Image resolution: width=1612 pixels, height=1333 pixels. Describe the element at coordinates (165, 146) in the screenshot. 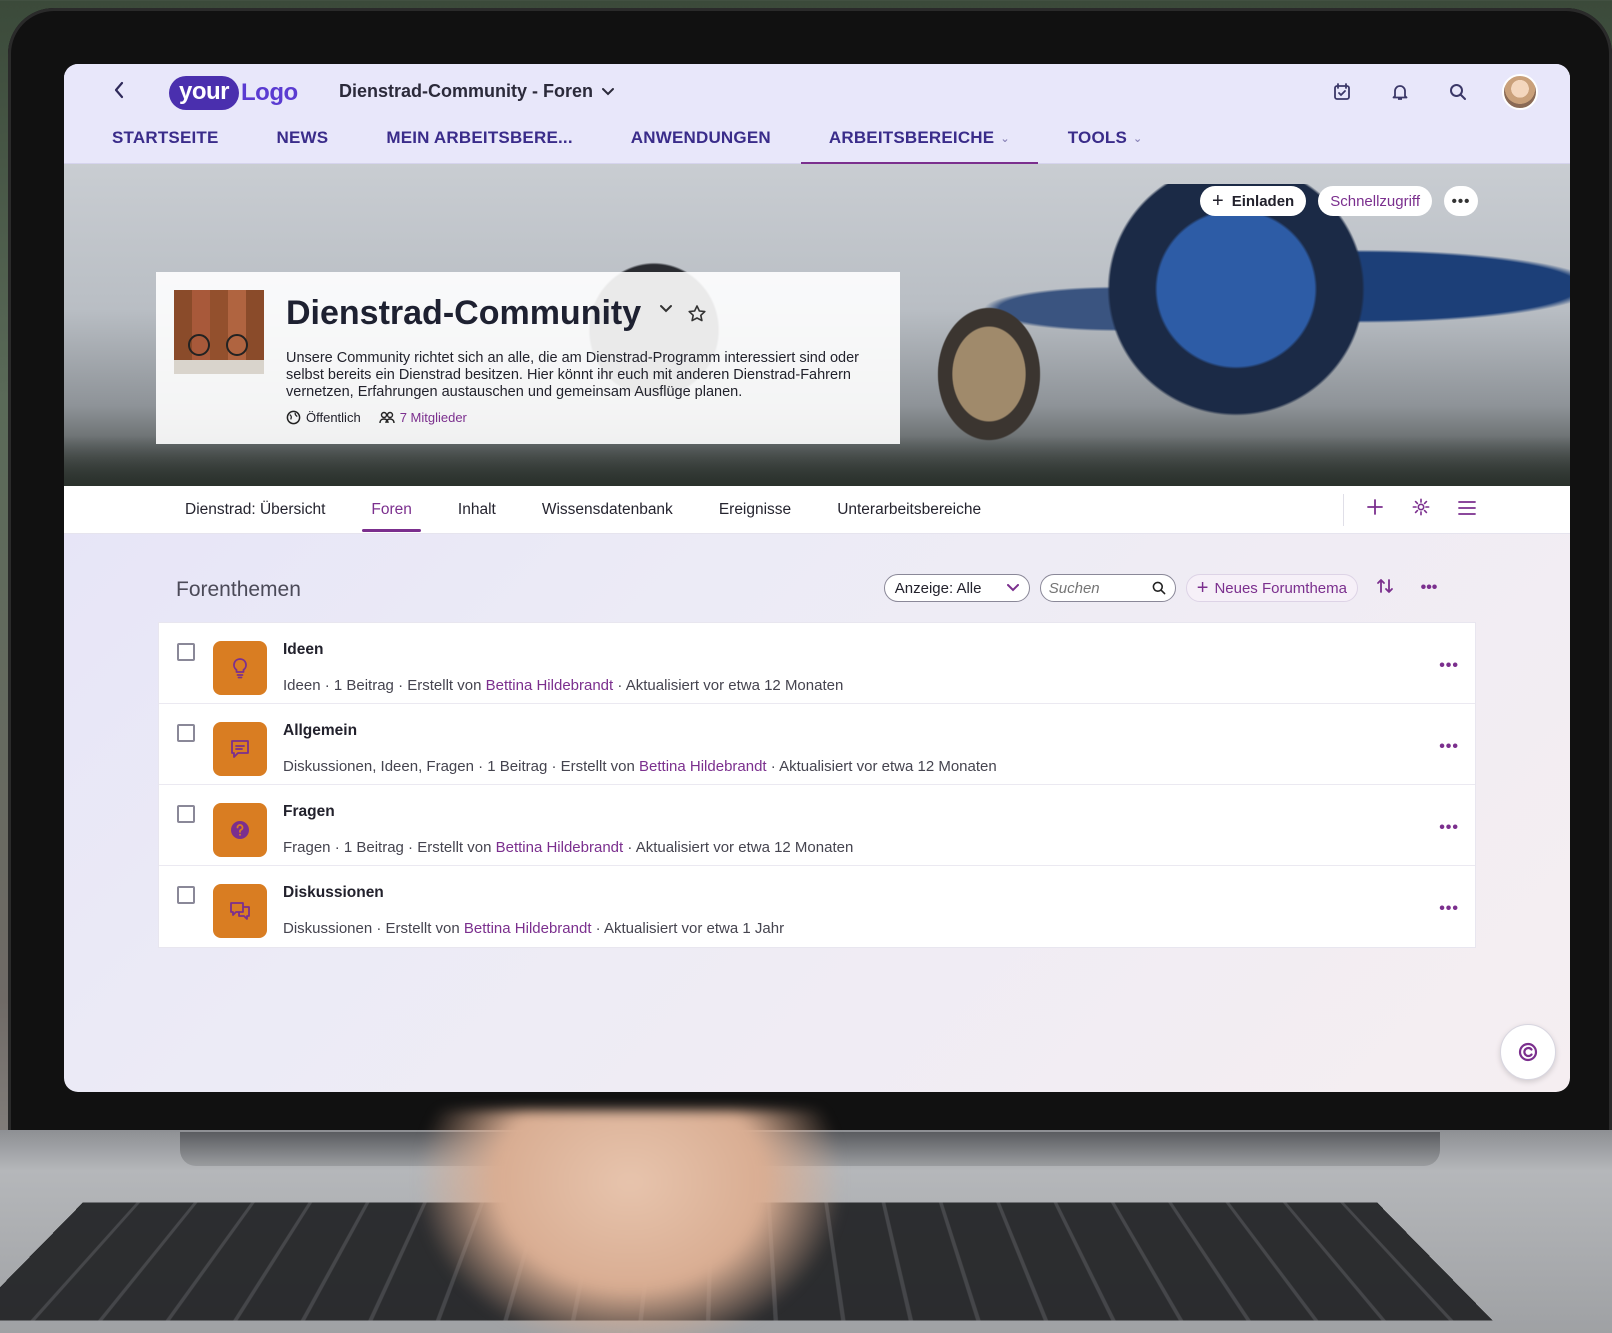

I see `nav-item-startseite: STARTSEITE` at that location.